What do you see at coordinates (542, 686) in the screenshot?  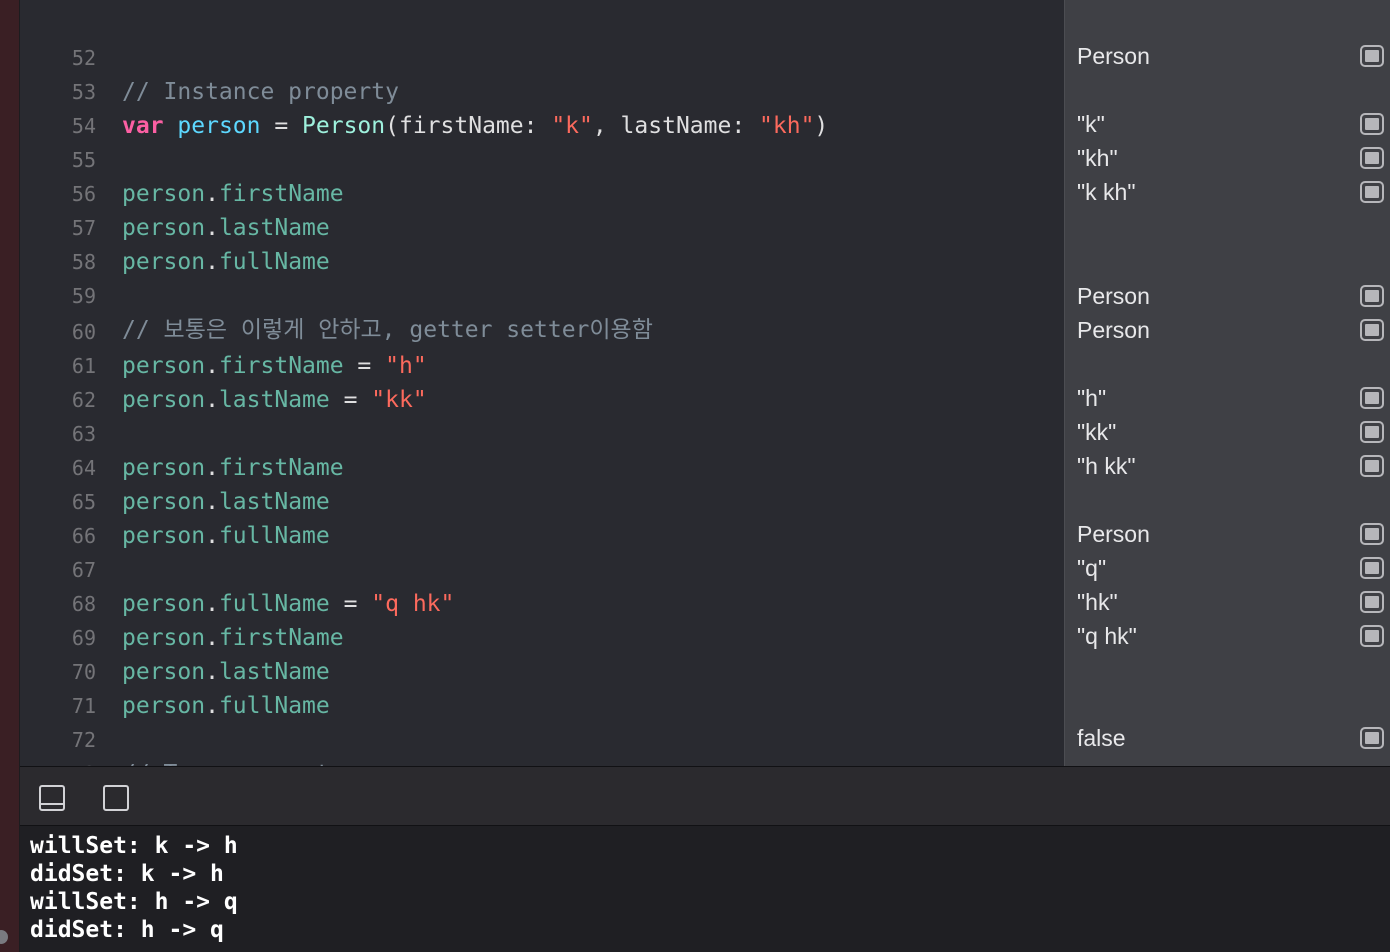 I see `code-line-71: 71` at bounding box center [542, 686].